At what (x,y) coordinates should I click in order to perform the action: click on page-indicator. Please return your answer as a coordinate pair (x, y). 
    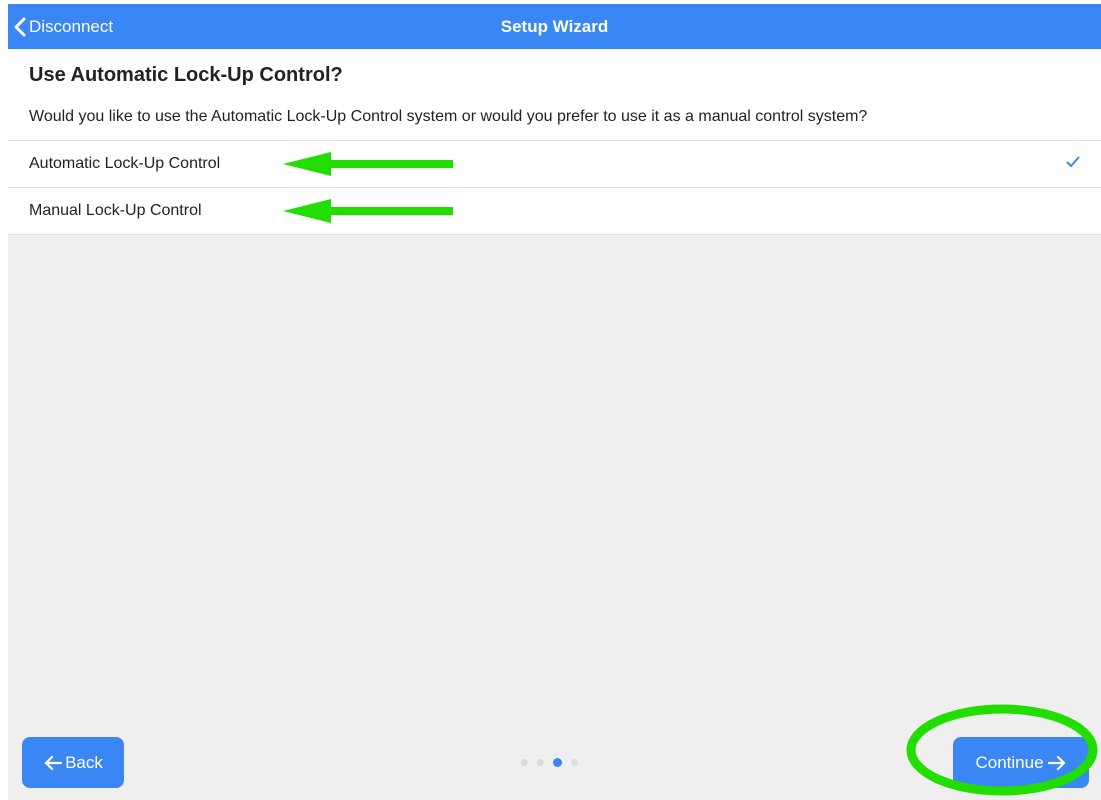
    Looking at the image, I should click on (554, 762).